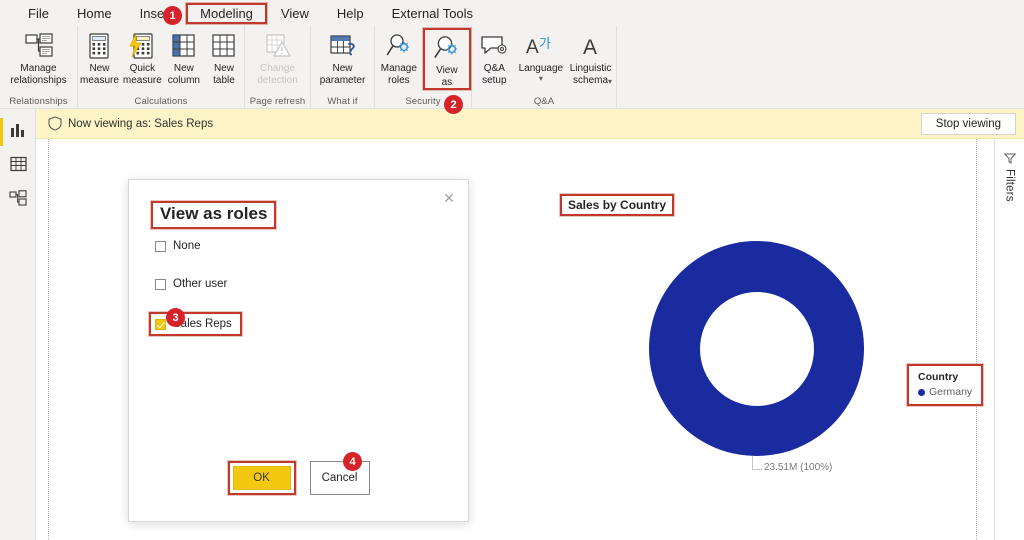 The image size is (1024, 540). I want to click on tab-home: Home, so click(94, 13).